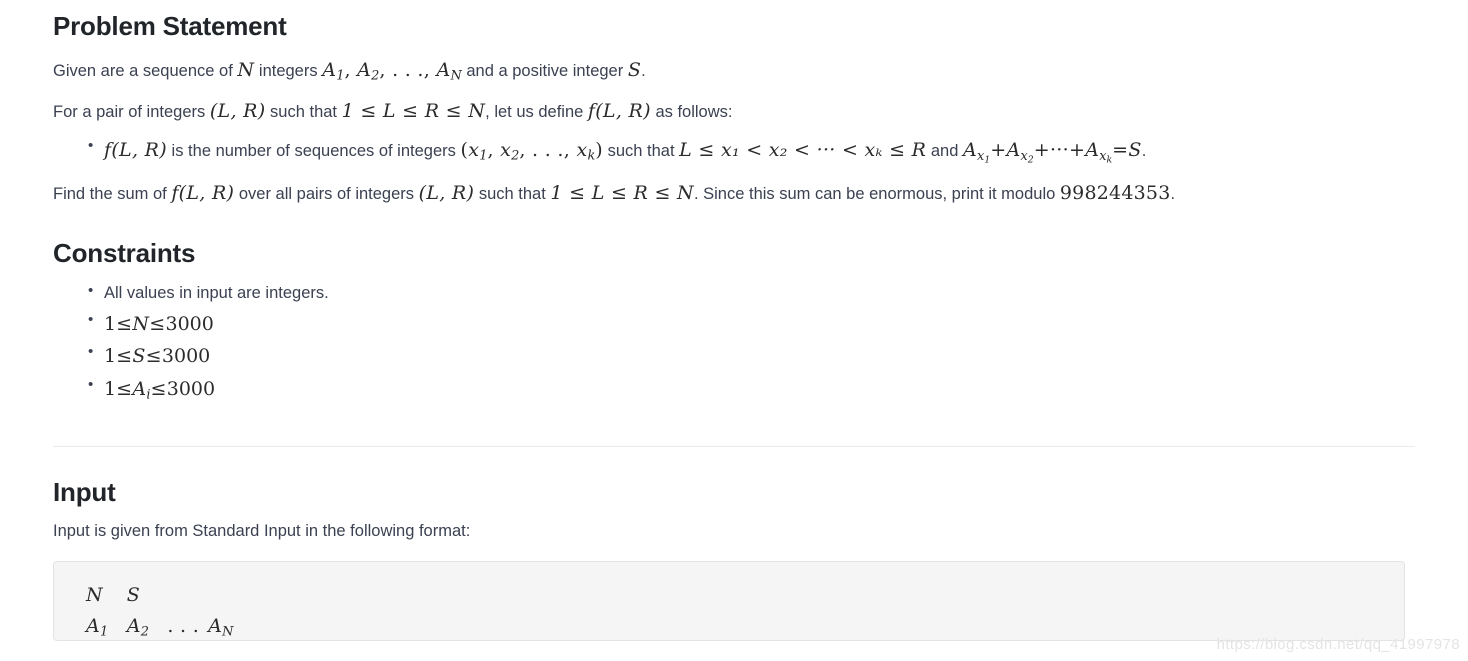  I want to click on math-a2-base: A, so click(364, 70).